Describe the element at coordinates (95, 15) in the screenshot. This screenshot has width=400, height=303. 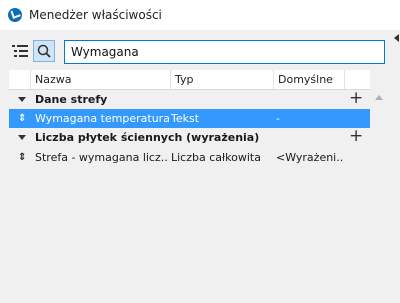
I see `window-title: Menedżer właściwości` at that location.